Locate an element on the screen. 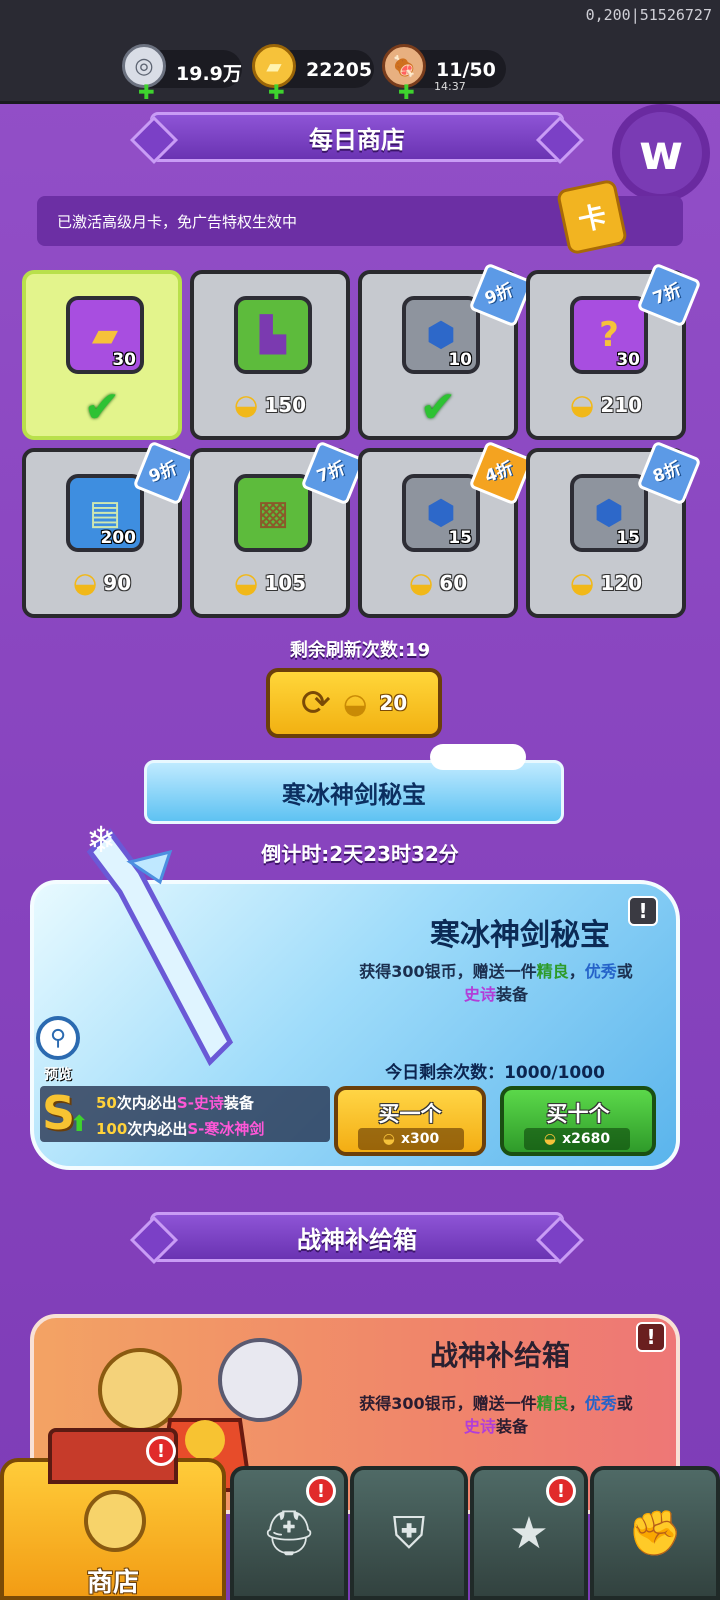  price-value: 105 is located at coordinates (285, 582).